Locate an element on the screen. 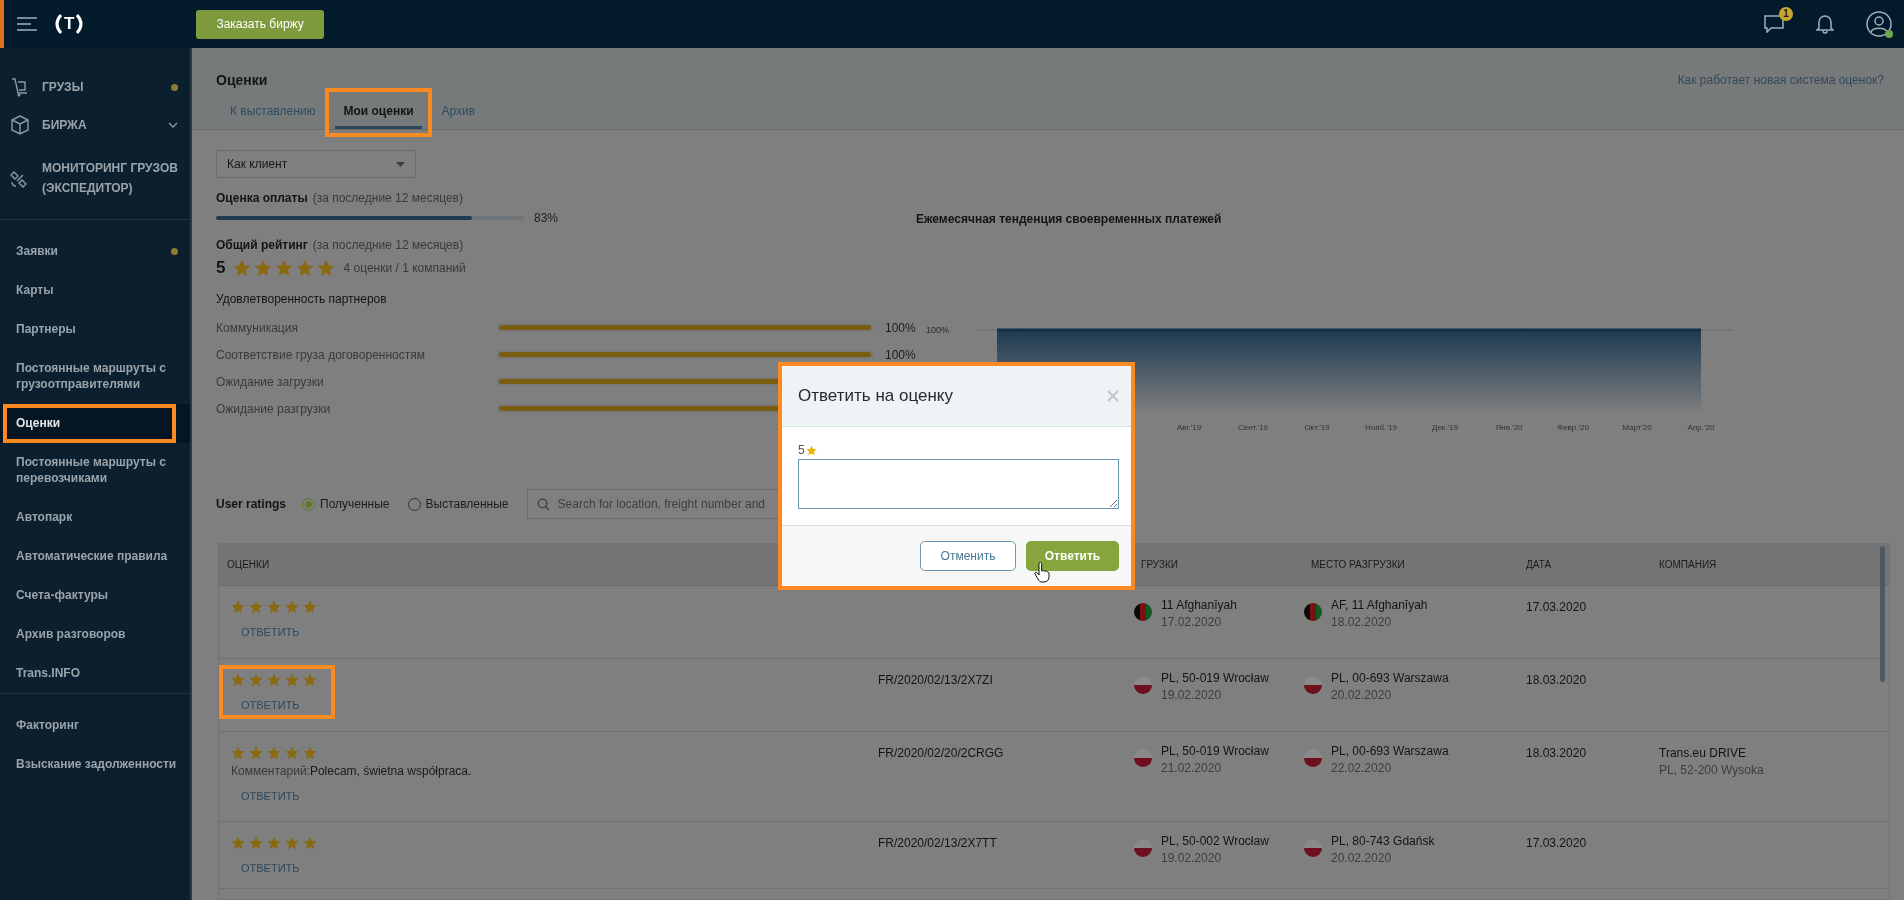  sidebar-item: Заявки is located at coordinates (95, 251).